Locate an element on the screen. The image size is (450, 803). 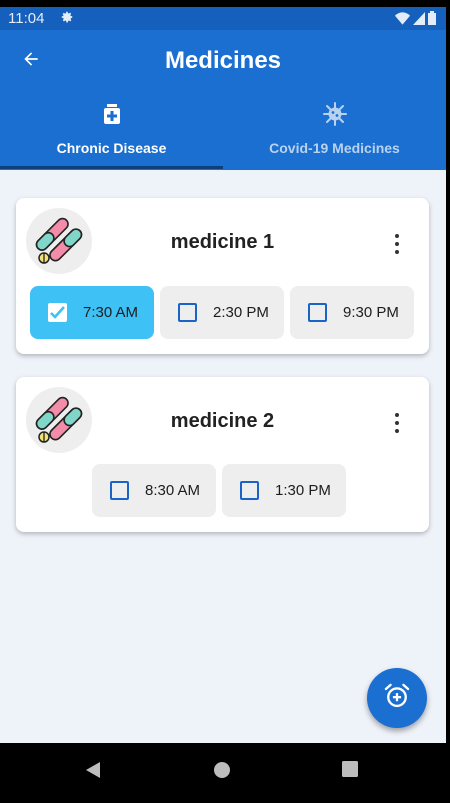
dose-time-chip: 9:30 PM is located at coordinates (352, 312).